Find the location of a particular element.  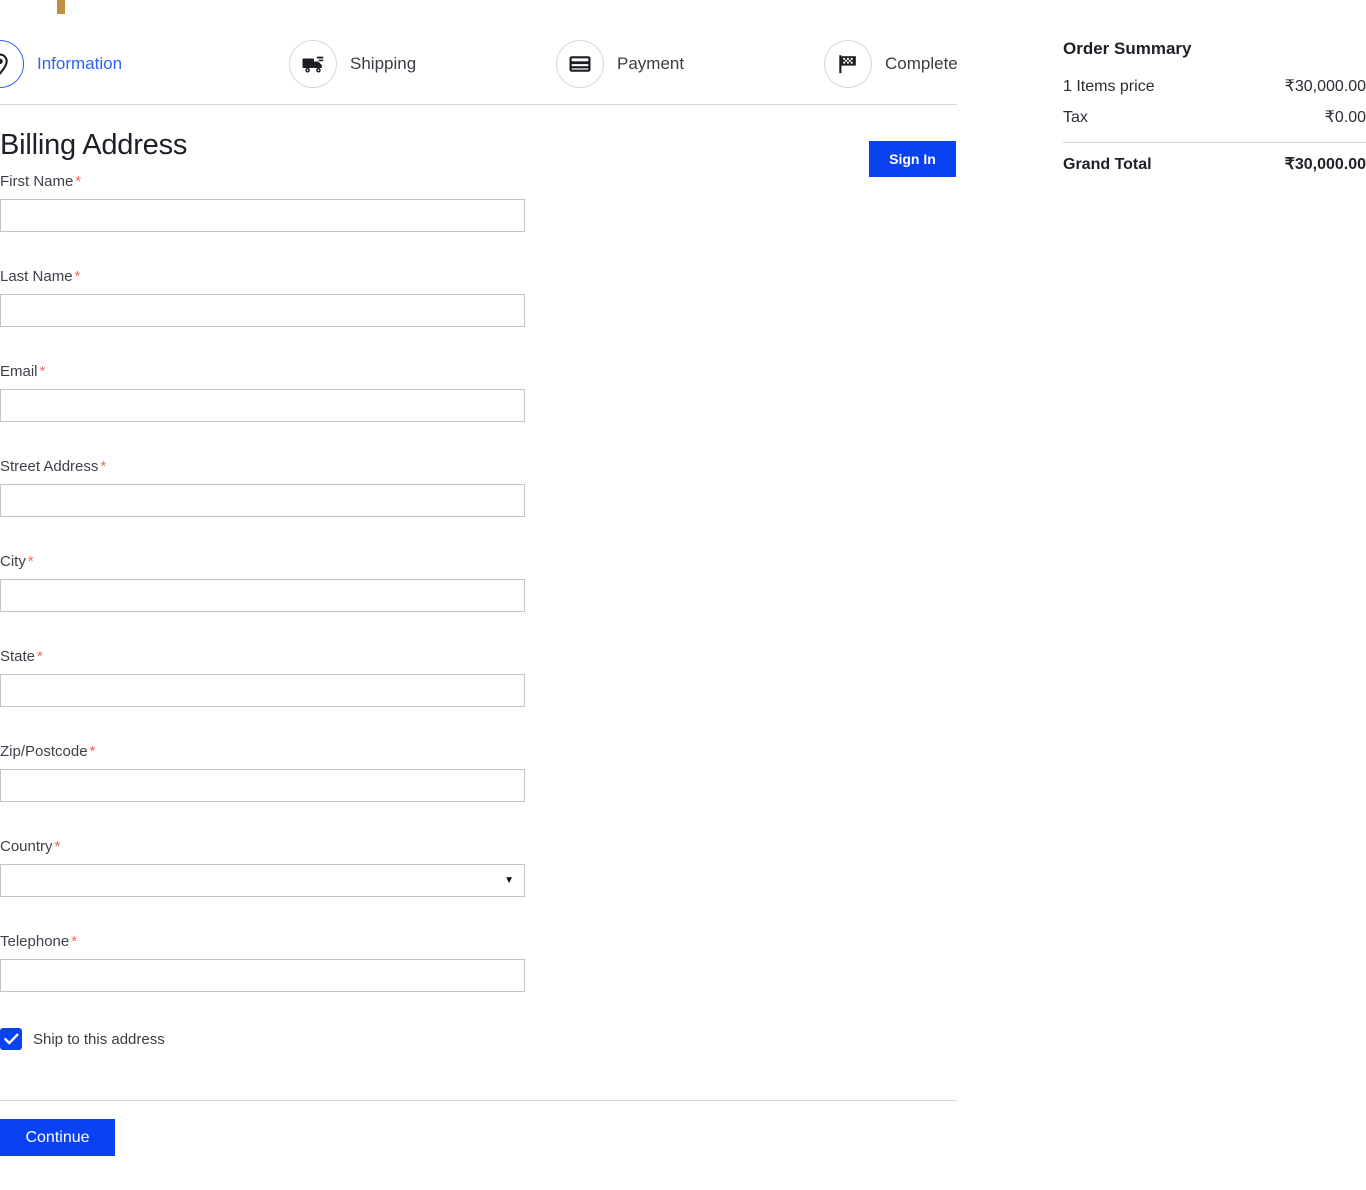

ship-to-address-checkbox is located at coordinates (11, 1039).